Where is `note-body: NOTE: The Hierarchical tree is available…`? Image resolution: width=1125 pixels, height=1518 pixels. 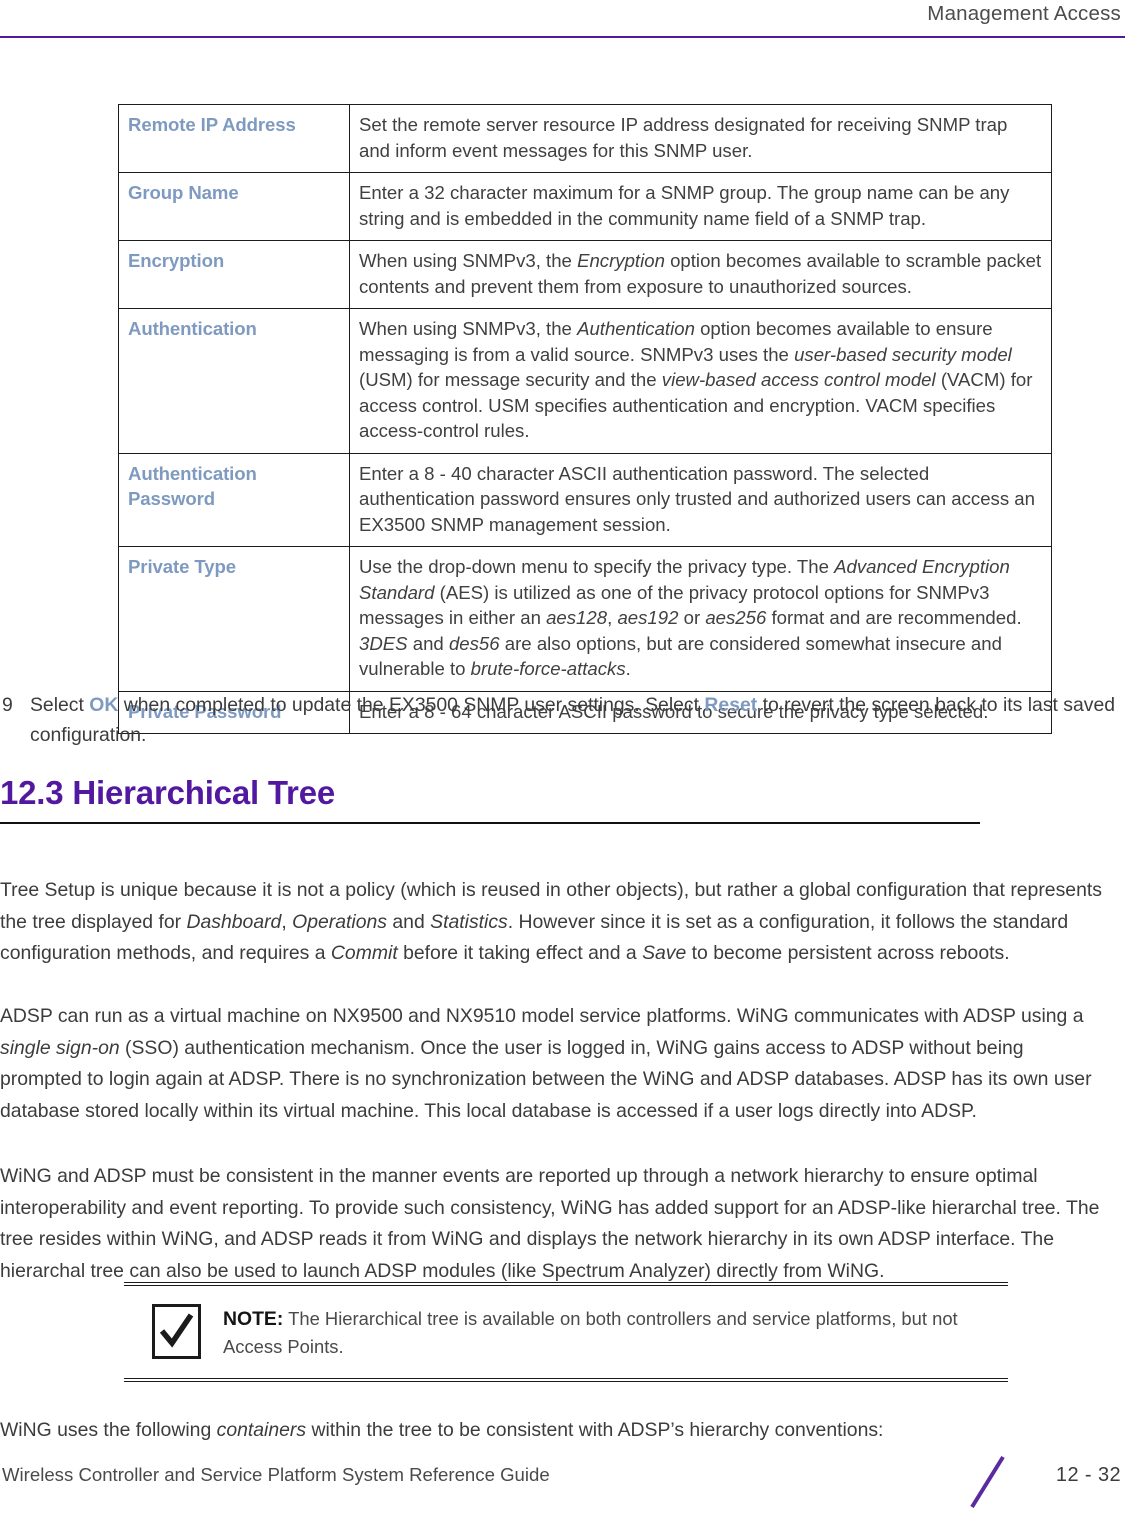
note-body: NOTE: The Hierarchical tree is available… is located at coordinates (566, 1332).